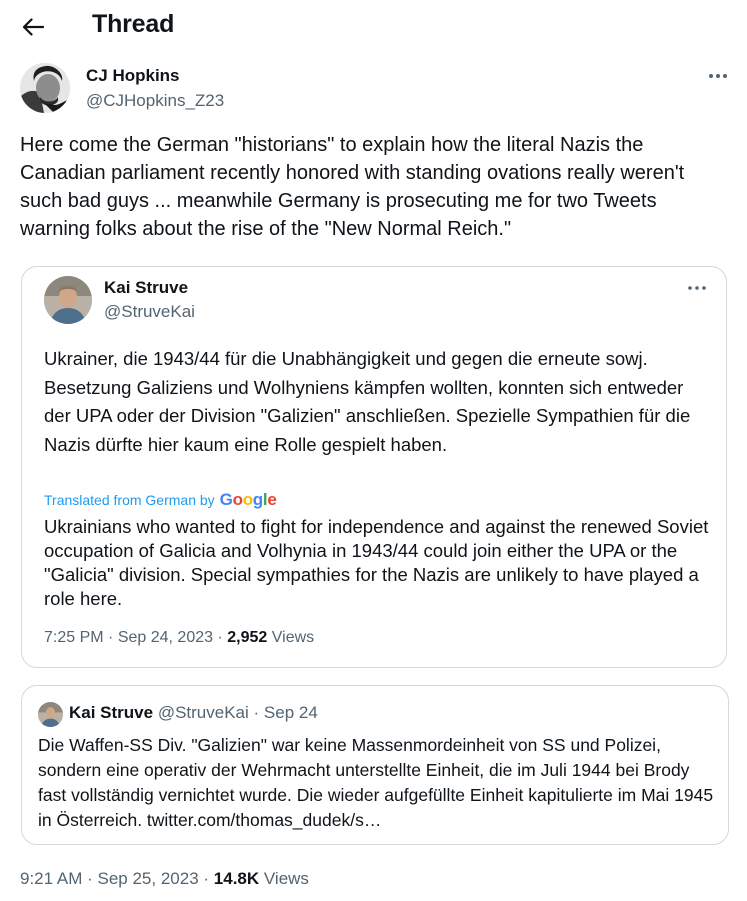  I want to click on quote-views-label: Views, so click(293, 637).